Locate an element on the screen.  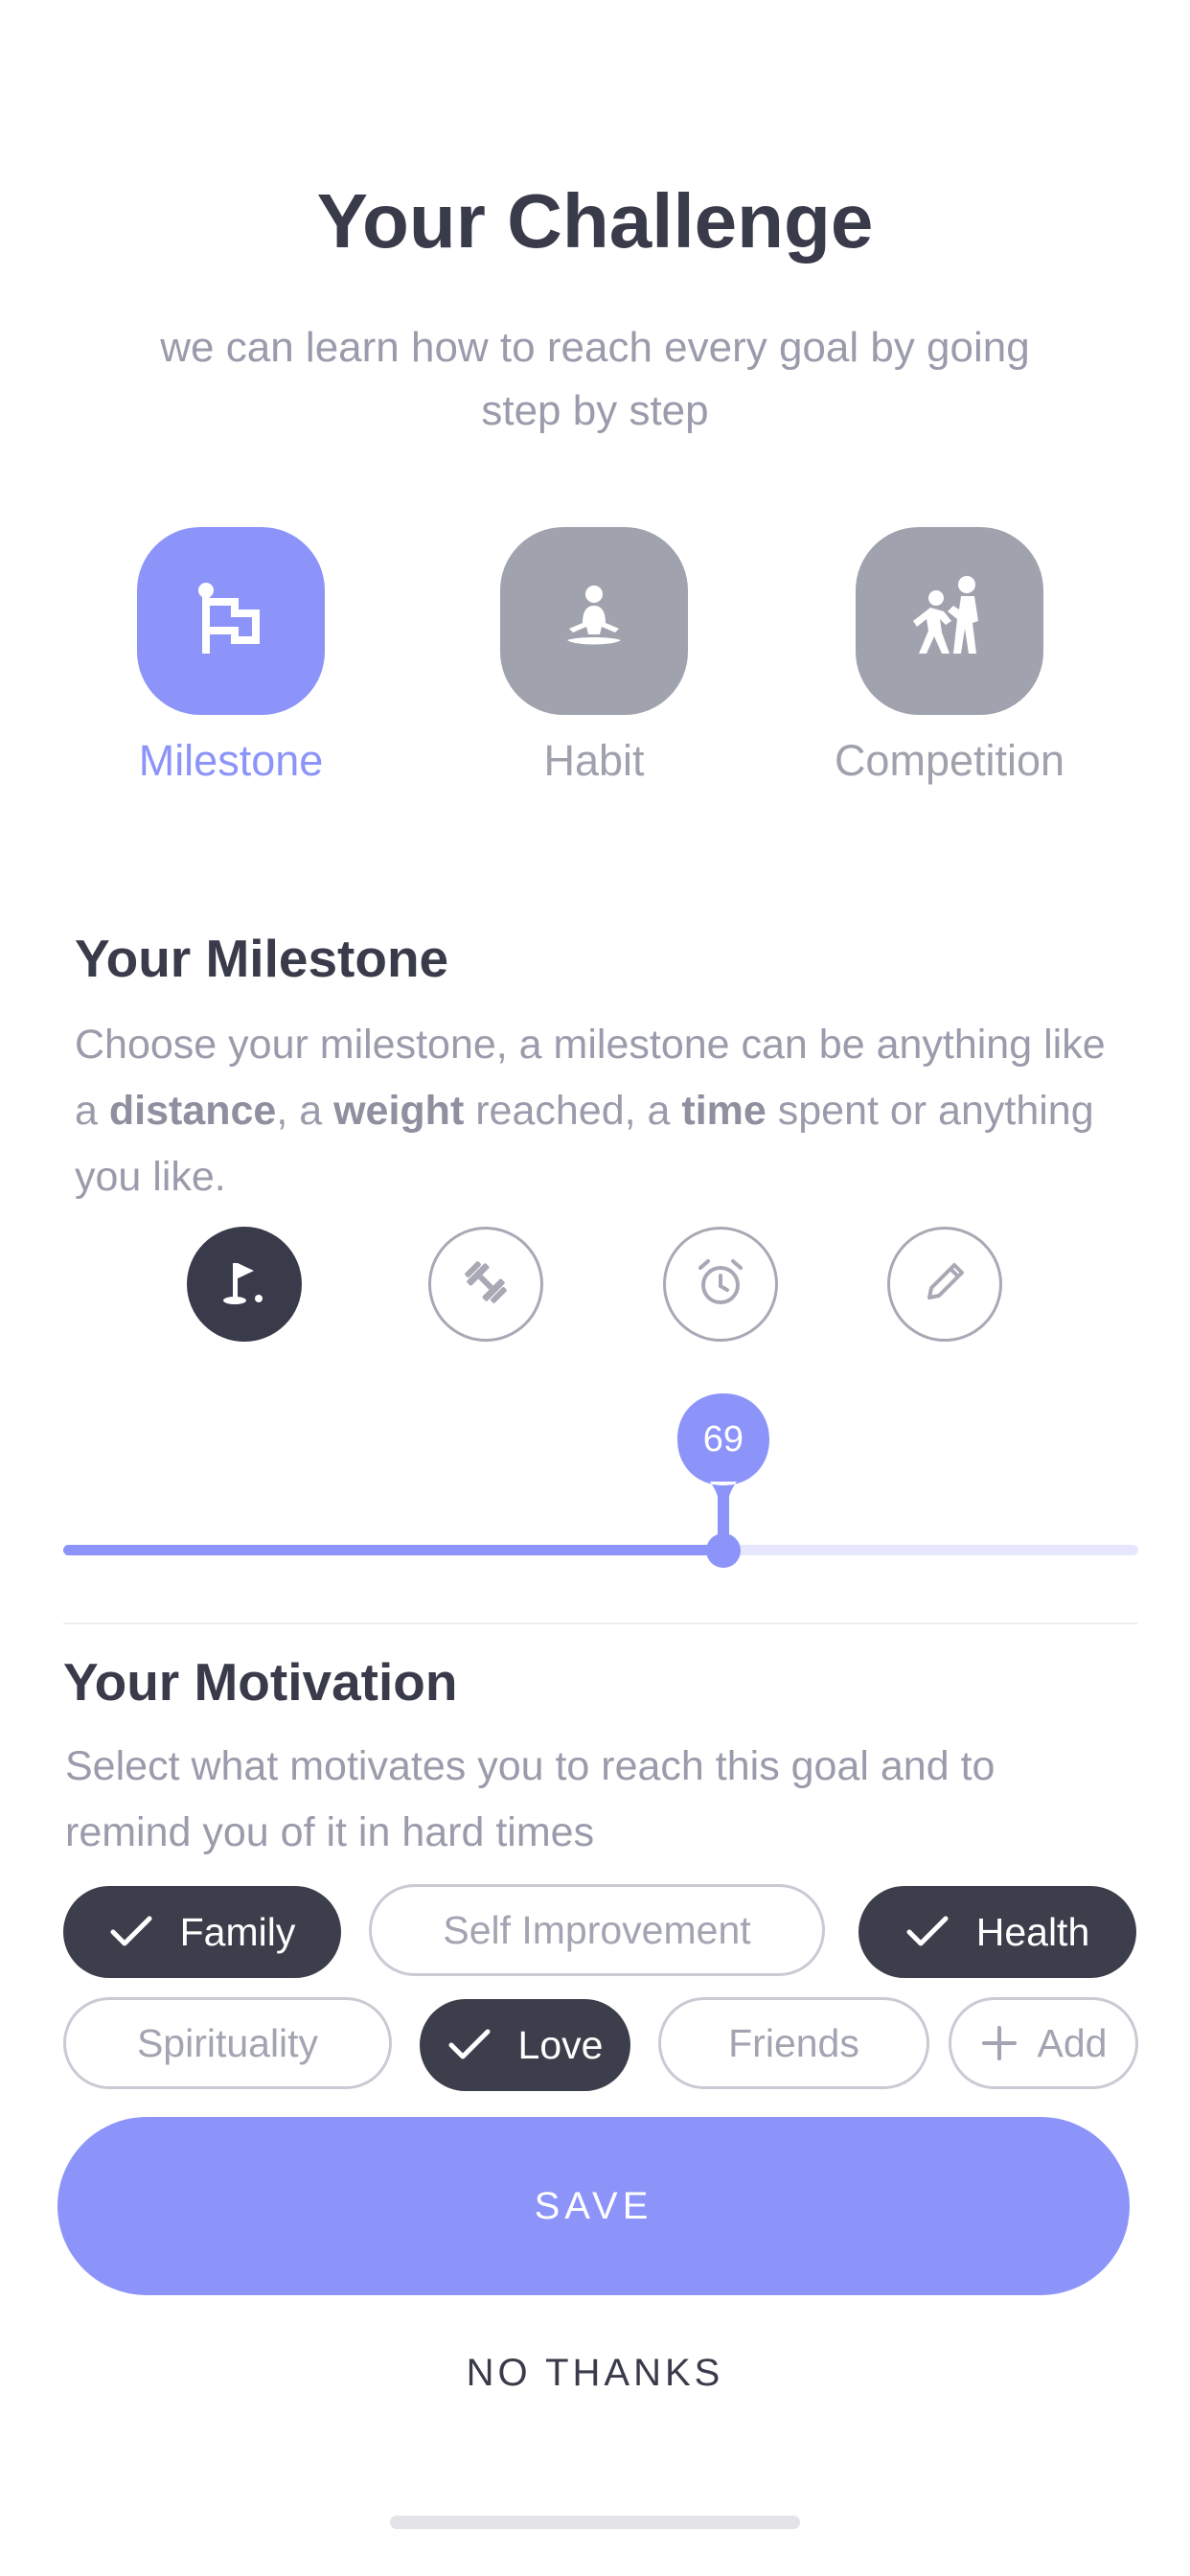
chip-family: Family is located at coordinates (202, 1932).